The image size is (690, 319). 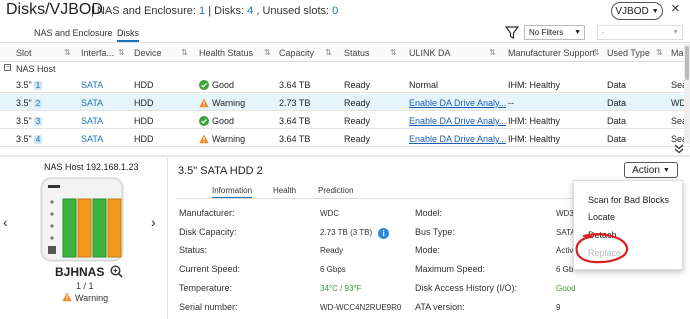 What do you see at coordinates (24, 53) in the screenshot?
I see `col-slot: Slot` at bounding box center [24, 53].